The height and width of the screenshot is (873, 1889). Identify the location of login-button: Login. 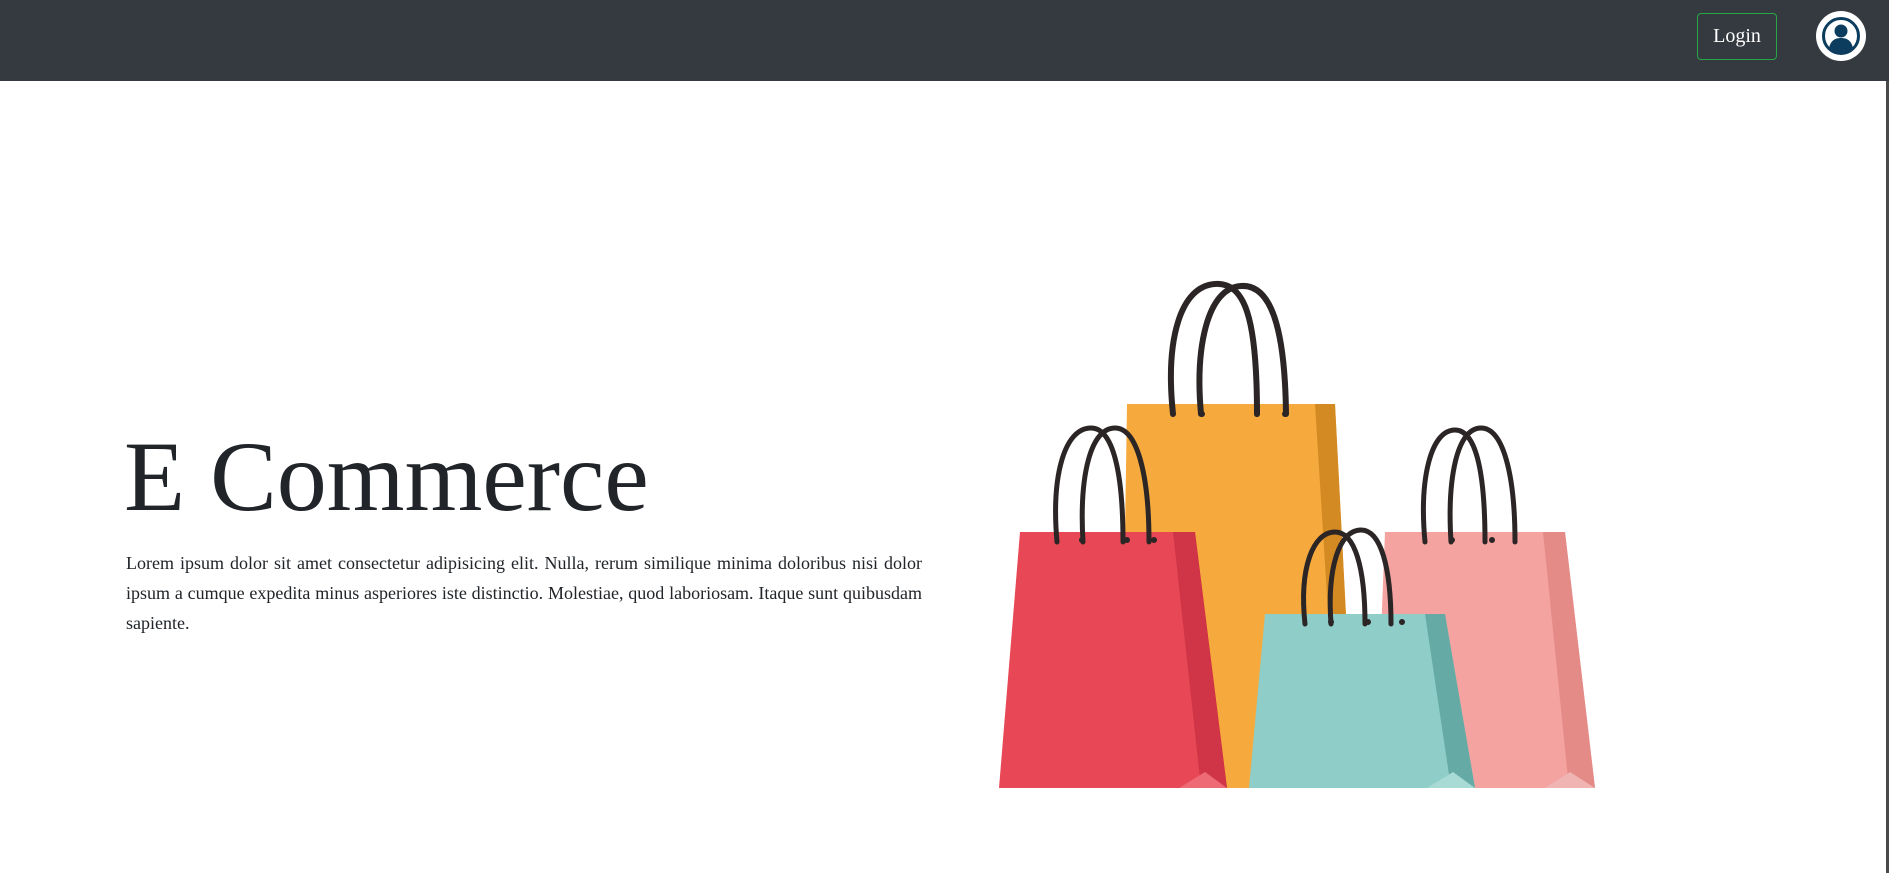
(1737, 36).